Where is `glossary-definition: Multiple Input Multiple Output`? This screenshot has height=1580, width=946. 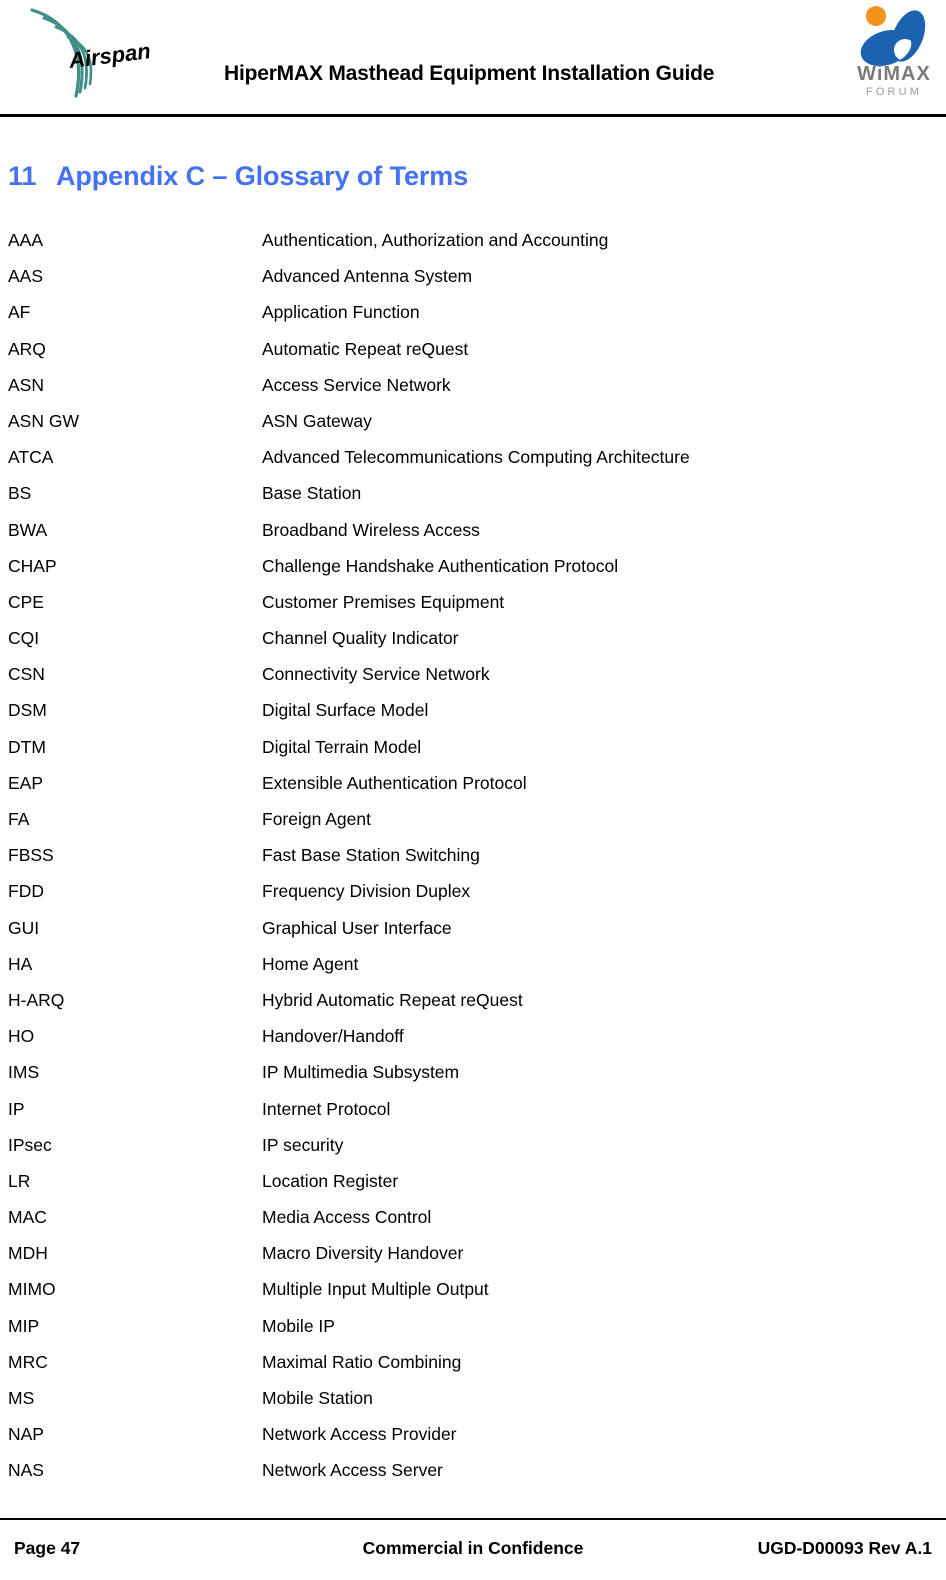
glossary-definition: Multiple Input Multiple Output is located at coordinates (375, 1289).